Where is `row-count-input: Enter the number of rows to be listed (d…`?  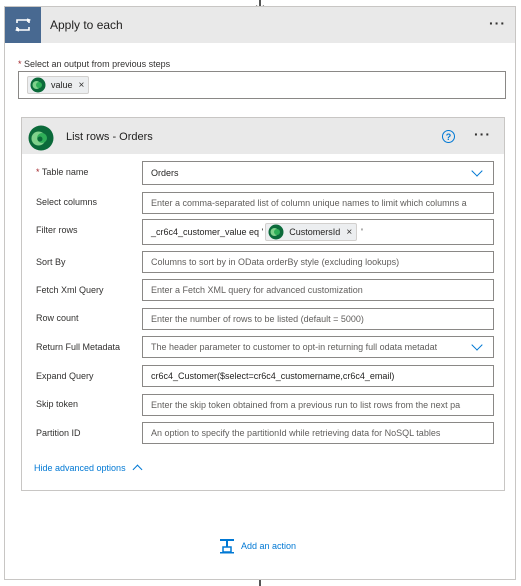 row-count-input: Enter the number of rows to be listed (d… is located at coordinates (318, 319).